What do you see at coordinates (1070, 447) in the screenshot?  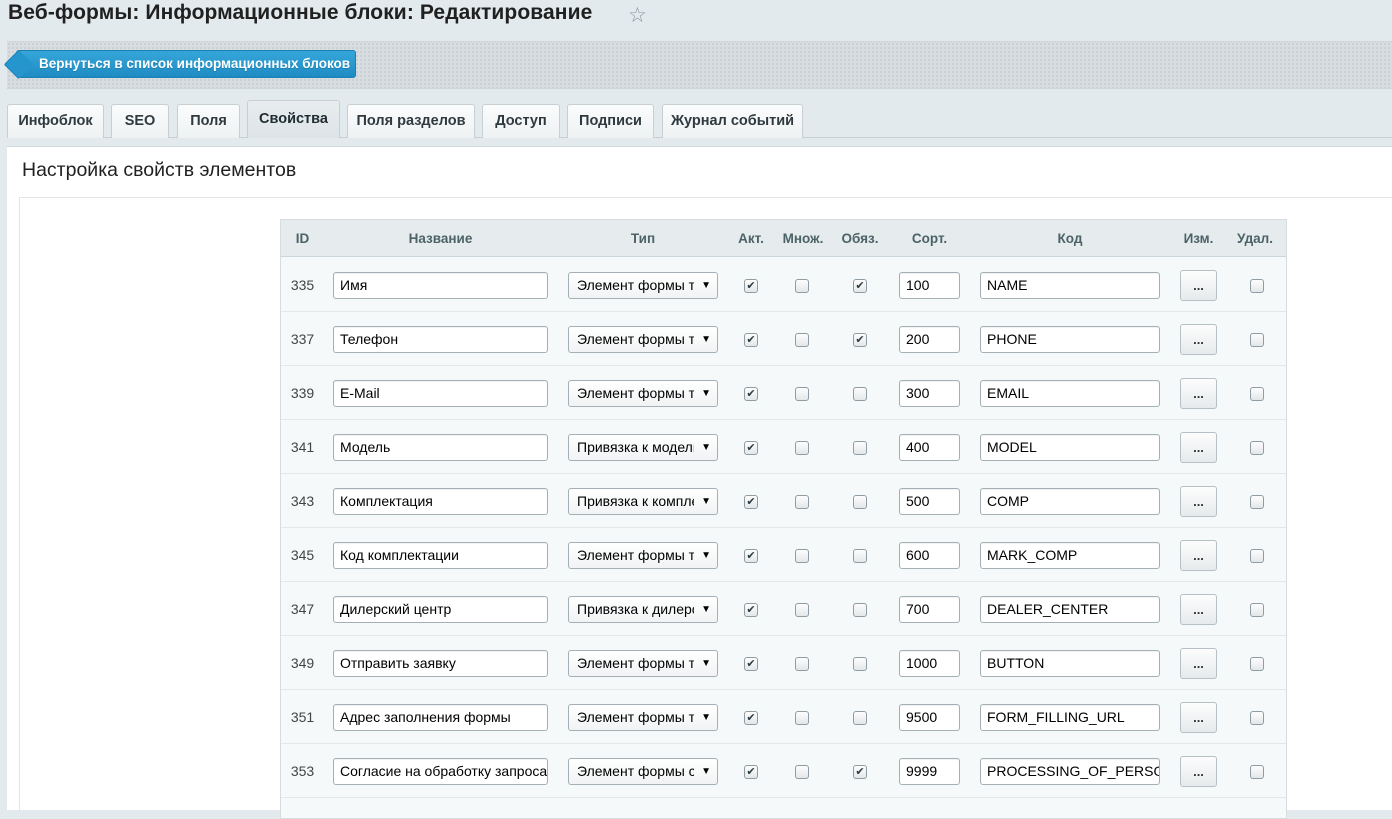 I see `code-input: MODEL` at bounding box center [1070, 447].